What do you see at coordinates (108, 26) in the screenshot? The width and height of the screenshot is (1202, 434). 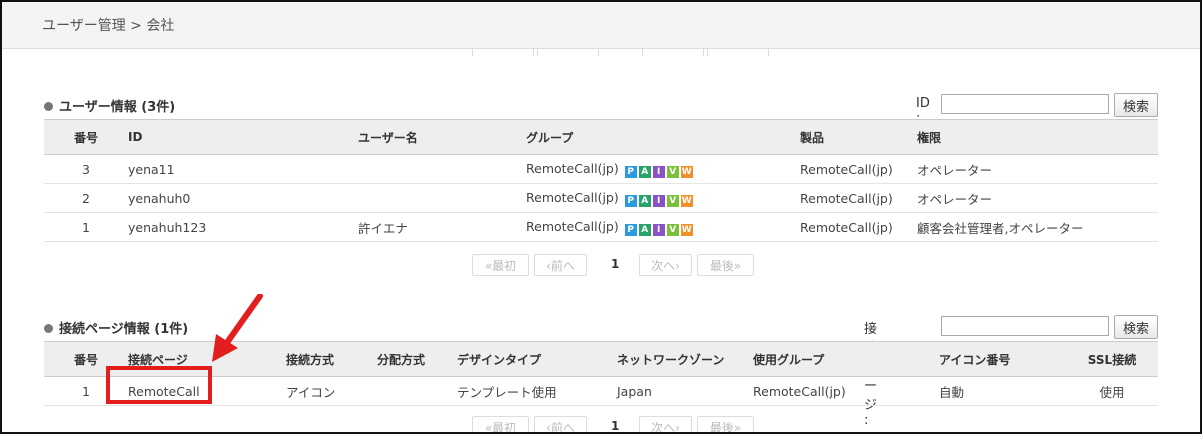 I see `breadcrumb: ユーザー管理 > 会社` at bounding box center [108, 26].